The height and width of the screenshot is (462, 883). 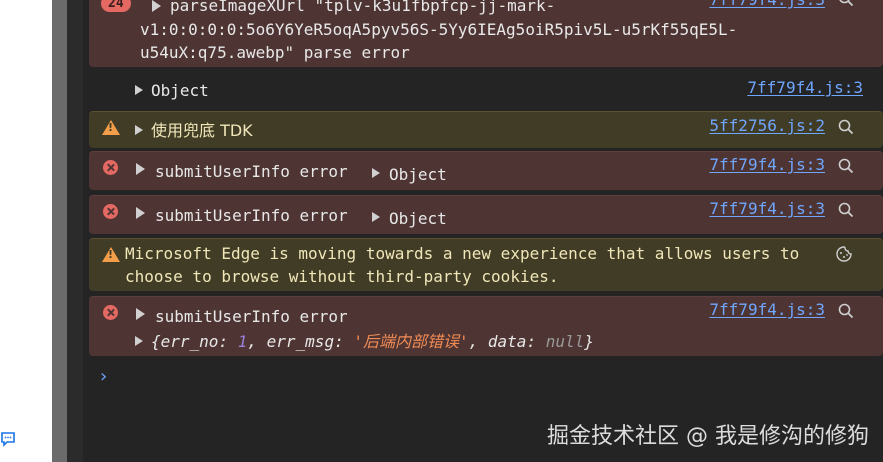 I want to click on console-prompt: ›, so click(x=103, y=376).